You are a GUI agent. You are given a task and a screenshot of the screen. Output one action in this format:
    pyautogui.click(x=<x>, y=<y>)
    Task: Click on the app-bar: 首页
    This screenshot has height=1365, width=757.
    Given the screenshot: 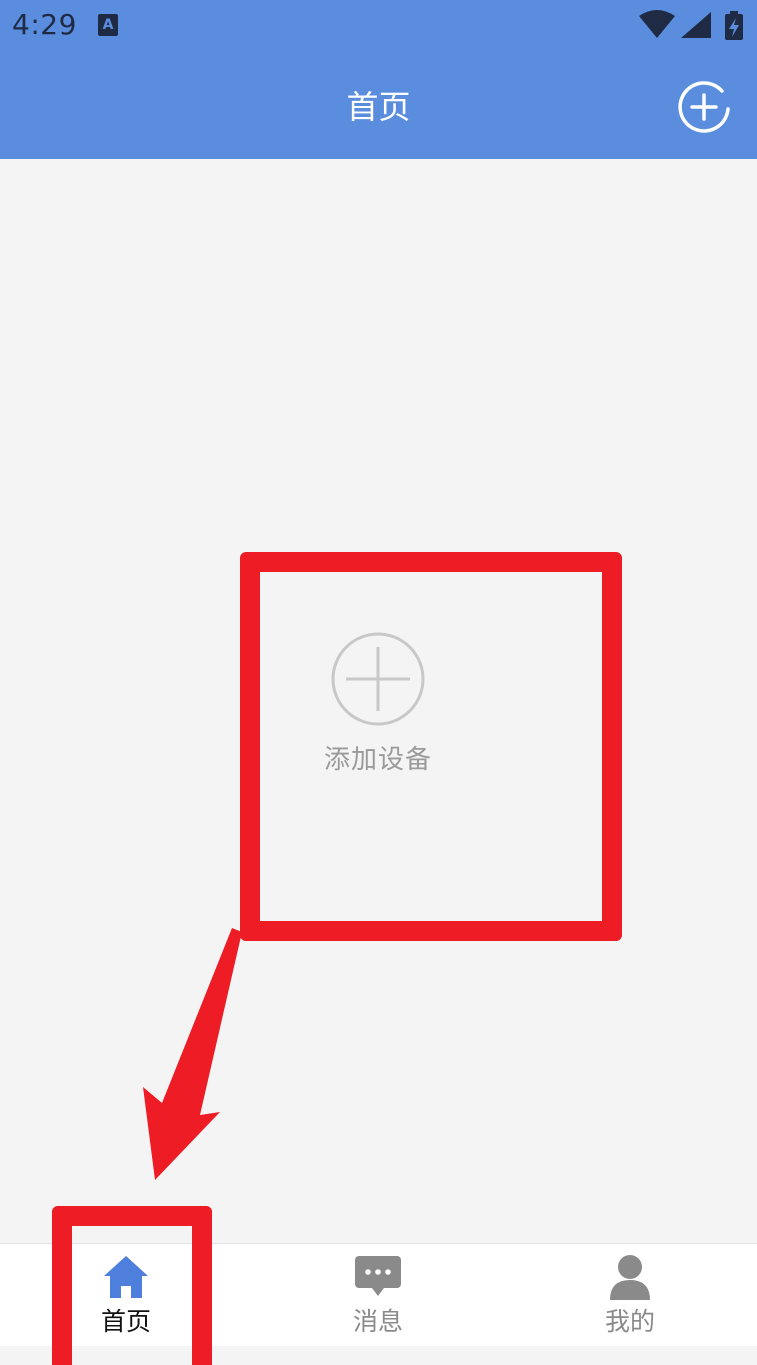 What is the action you would take?
    pyautogui.click(x=378, y=105)
    